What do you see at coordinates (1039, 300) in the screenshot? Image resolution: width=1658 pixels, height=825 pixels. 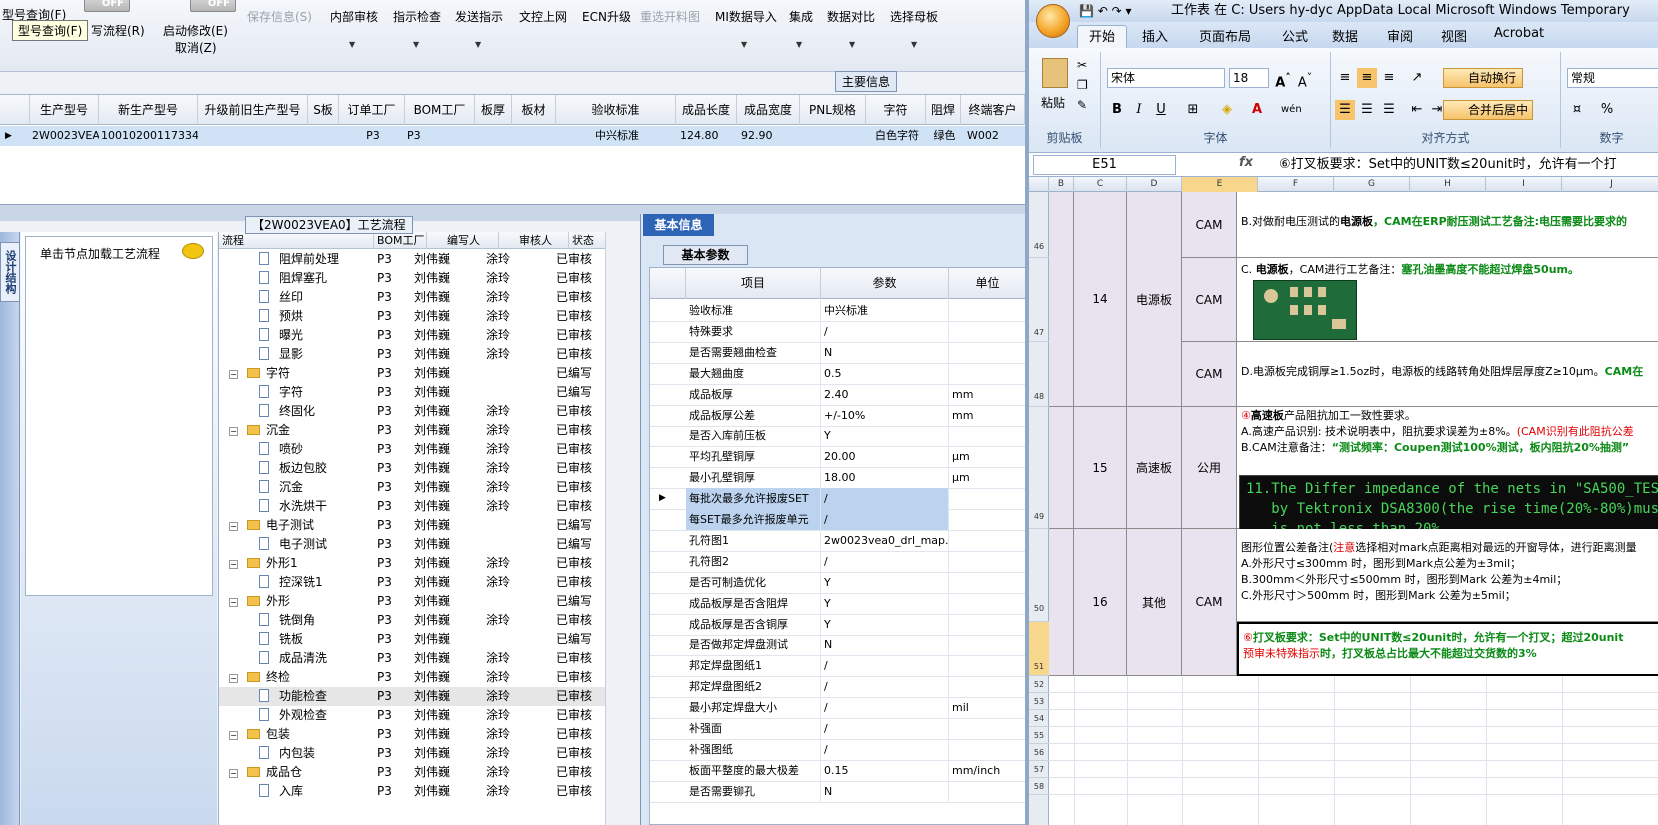 I see `row-number: 47` at bounding box center [1039, 300].